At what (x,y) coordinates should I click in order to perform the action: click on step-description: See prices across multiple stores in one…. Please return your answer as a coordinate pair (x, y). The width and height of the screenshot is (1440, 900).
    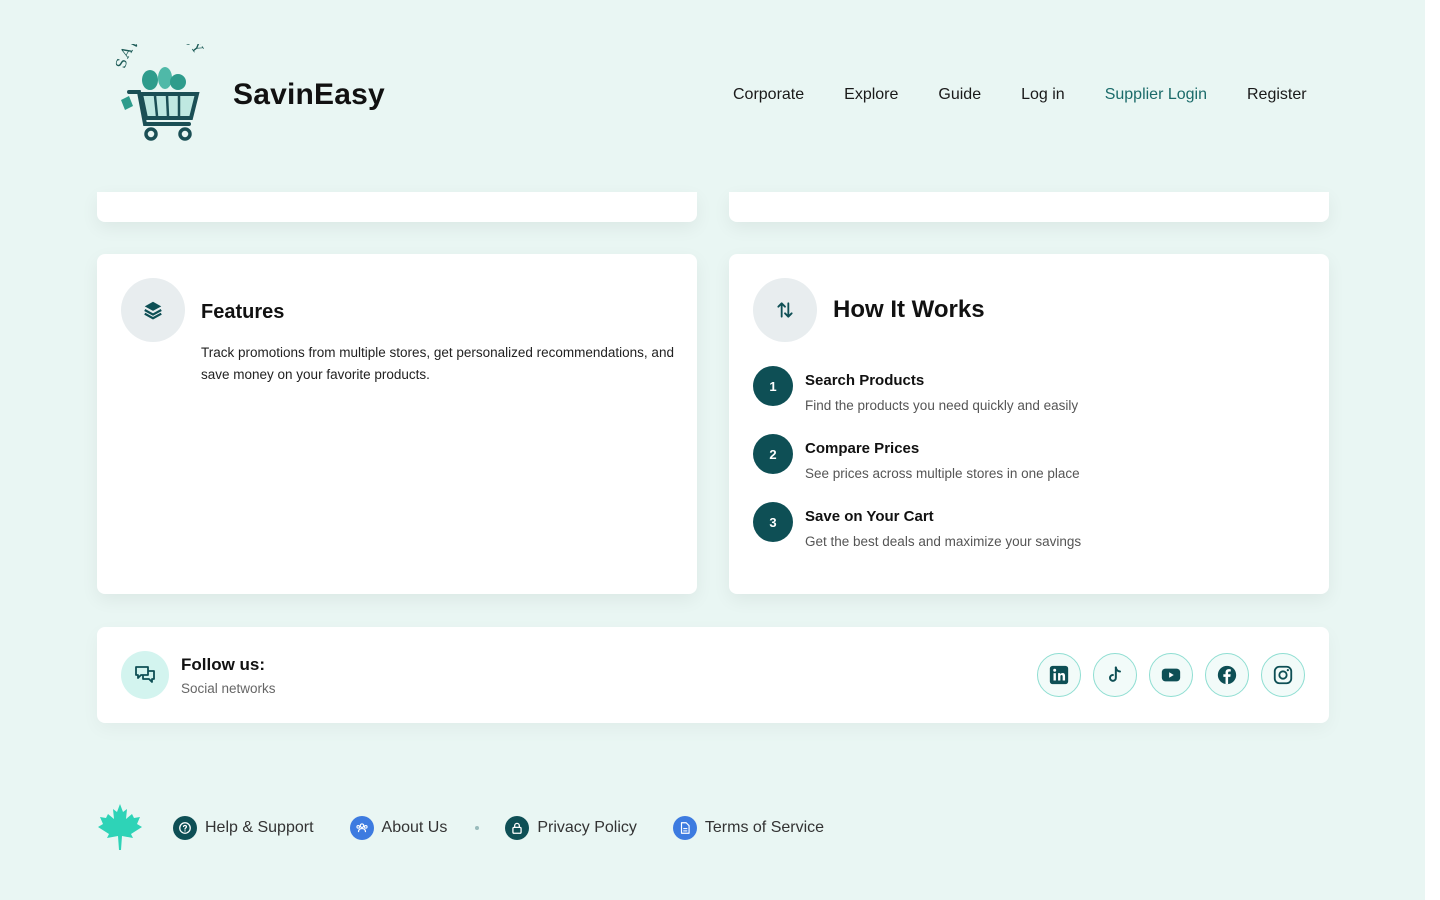
    Looking at the image, I should click on (942, 473).